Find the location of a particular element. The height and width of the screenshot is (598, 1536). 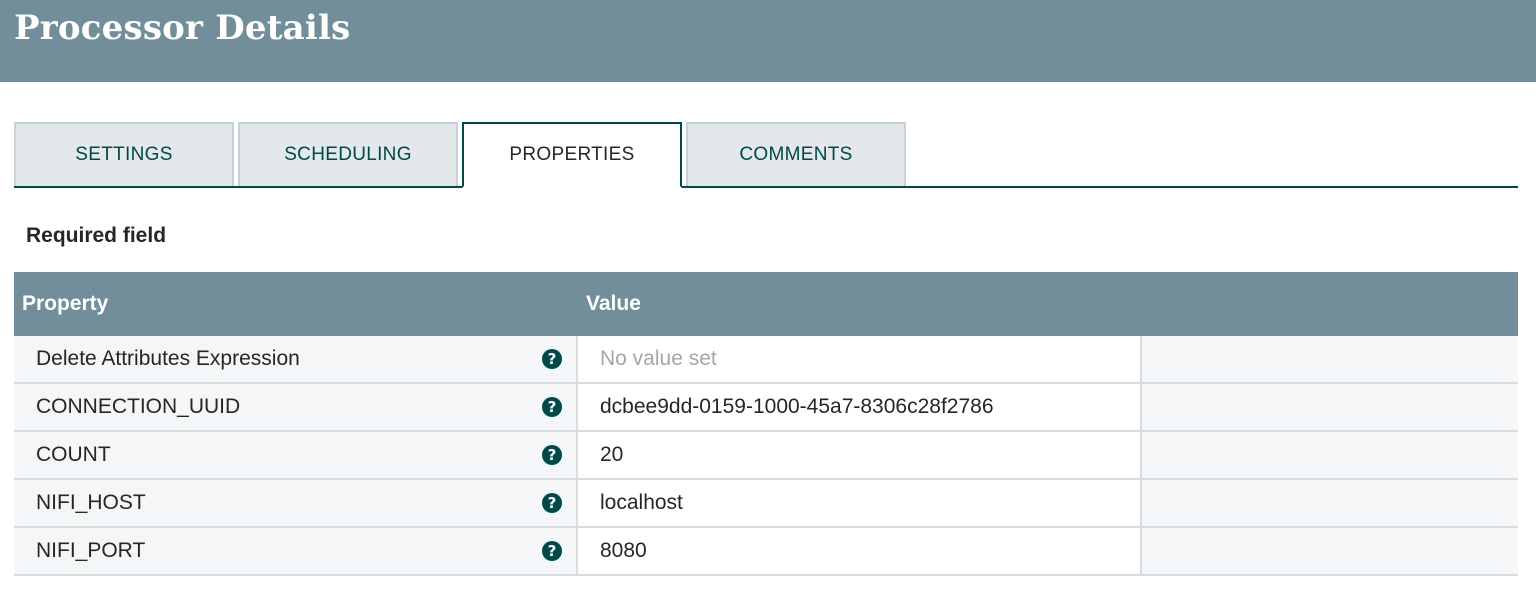

column-header-property: Property is located at coordinates (65, 304).